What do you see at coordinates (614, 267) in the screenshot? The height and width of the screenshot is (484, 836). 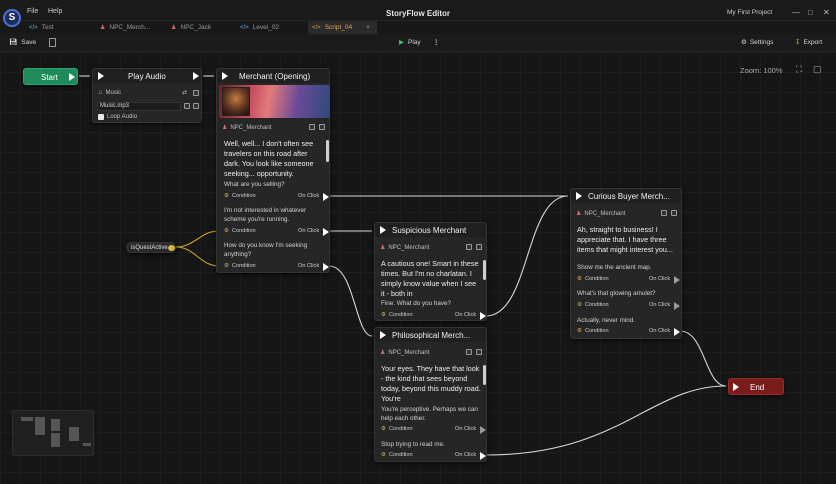 I see `option-text: Show me the ancient map.` at bounding box center [614, 267].